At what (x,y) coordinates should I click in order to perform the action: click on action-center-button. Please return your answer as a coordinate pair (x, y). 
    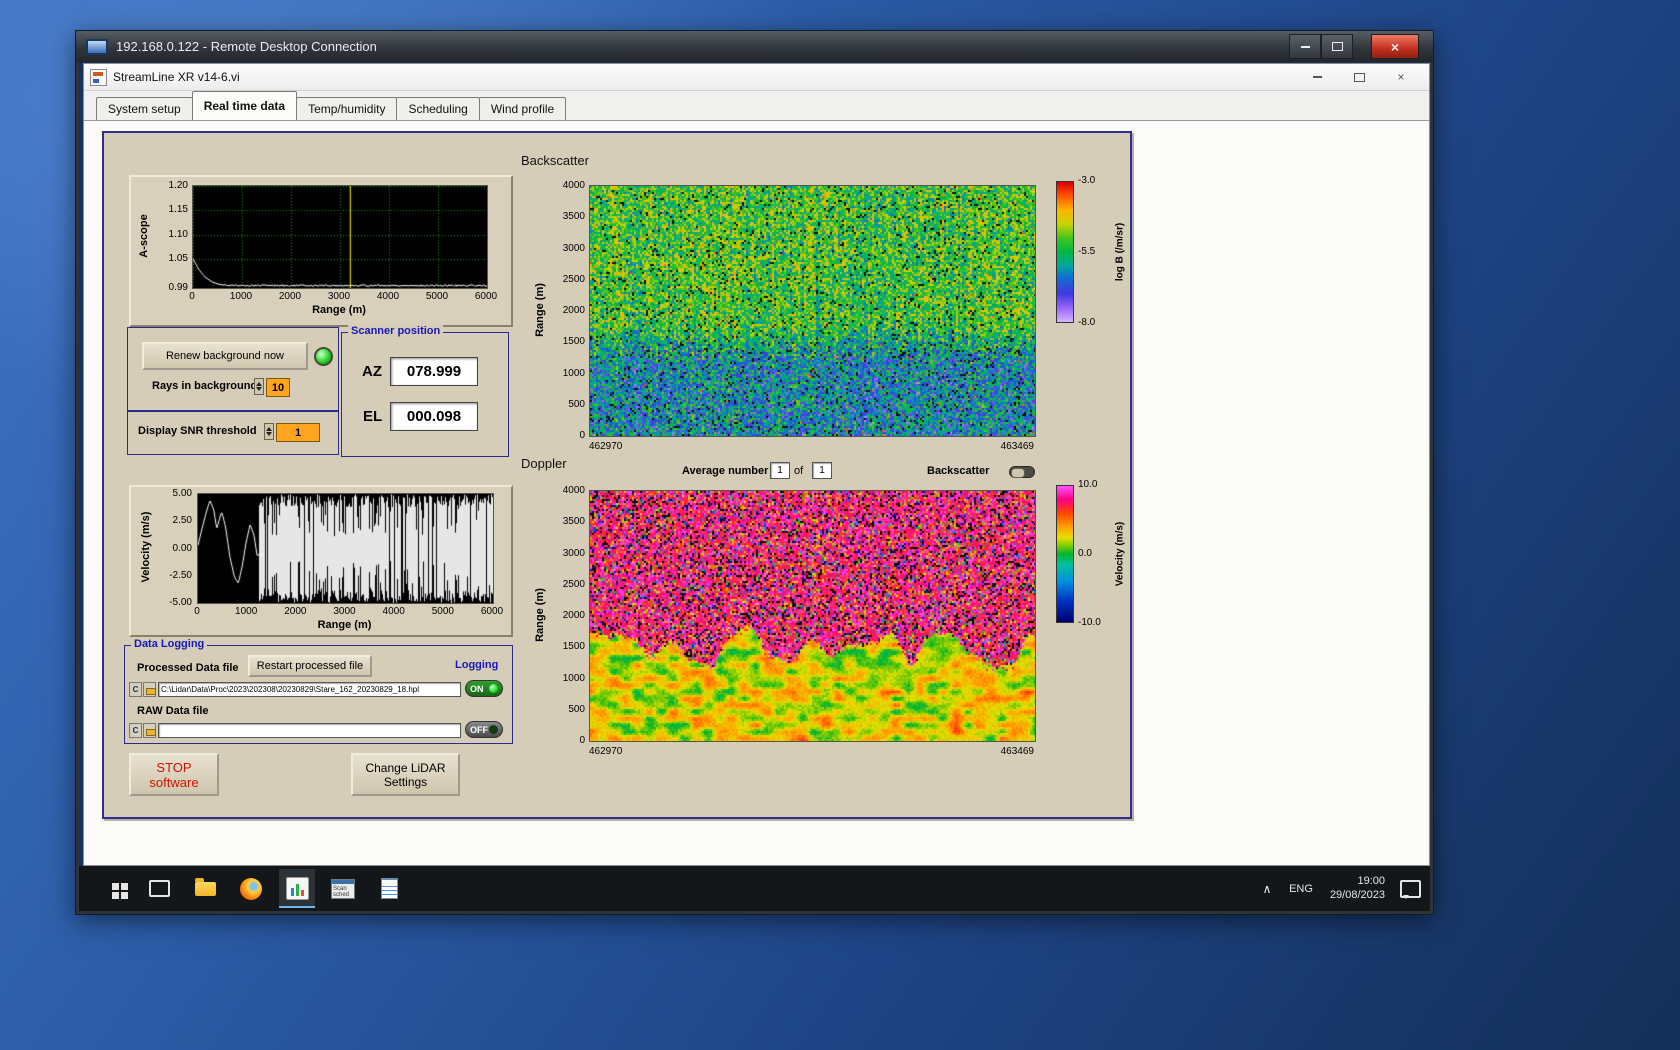
    Looking at the image, I should click on (1410, 888).